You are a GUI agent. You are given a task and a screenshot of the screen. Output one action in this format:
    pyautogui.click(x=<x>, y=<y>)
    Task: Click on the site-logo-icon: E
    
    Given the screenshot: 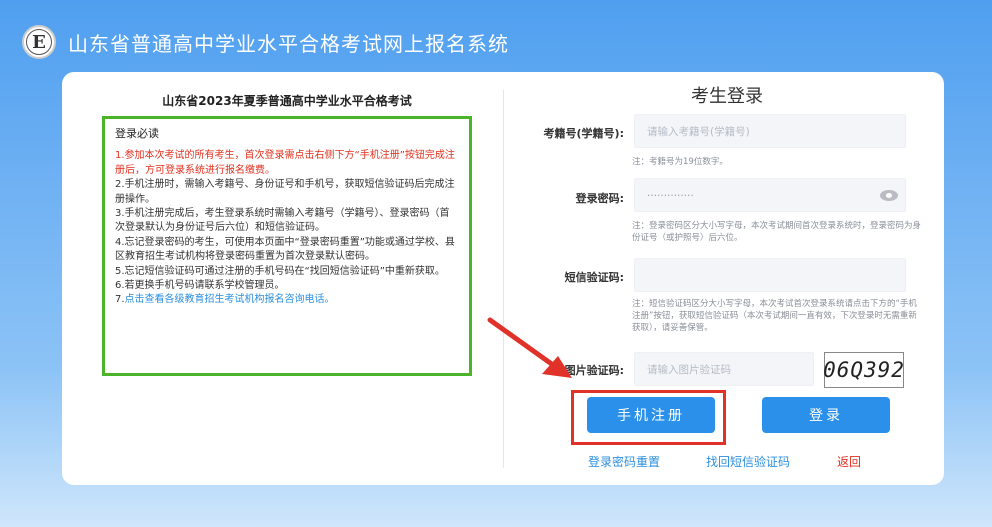 What is the action you would take?
    pyautogui.click(x=39, y=42)
    